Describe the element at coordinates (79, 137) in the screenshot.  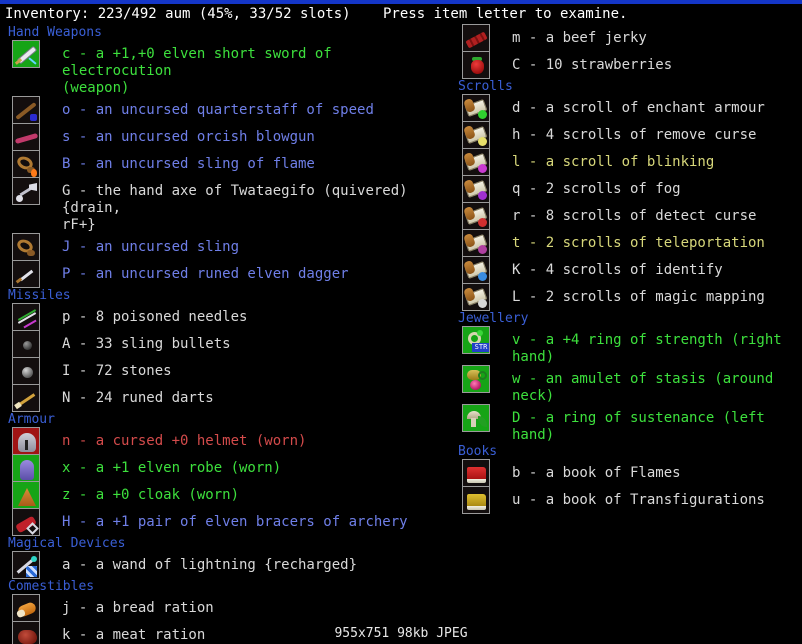
I see `item-letter: s -` at that location.